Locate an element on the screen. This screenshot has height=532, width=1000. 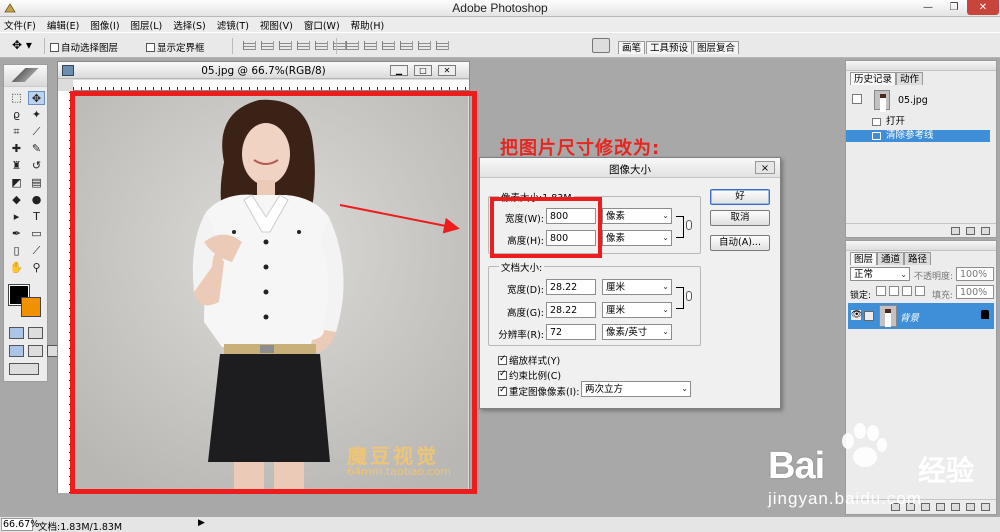
cancel-button: 取消 is located at coordinates (740, 218).